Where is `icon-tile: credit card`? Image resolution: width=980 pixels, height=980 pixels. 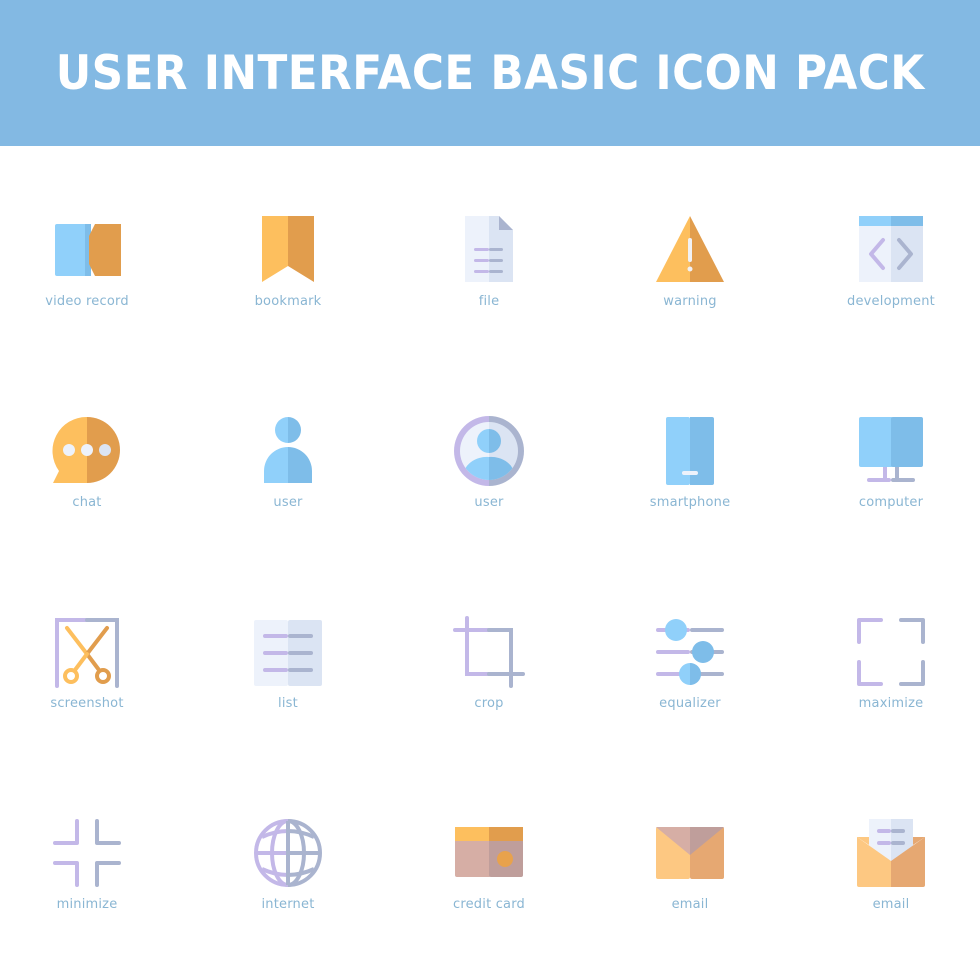 icon-tile: credit card is located at coordinates (489, 877).